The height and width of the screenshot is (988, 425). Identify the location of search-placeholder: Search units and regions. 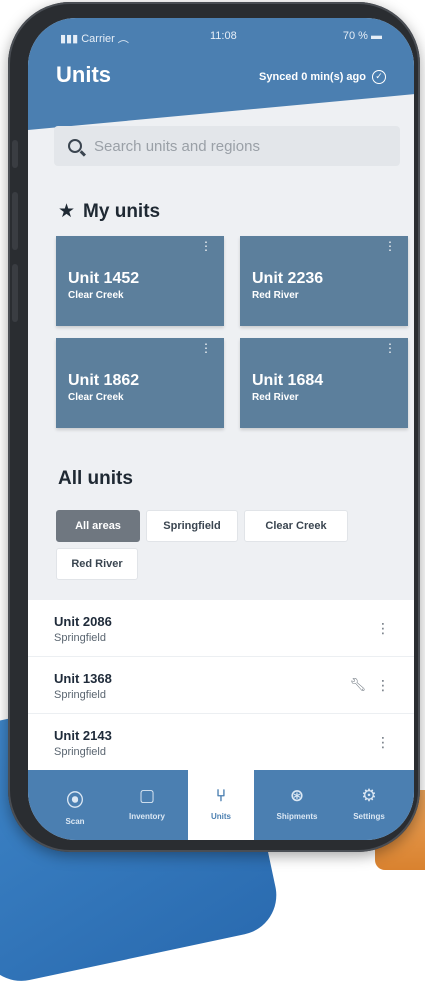
(177, 146).